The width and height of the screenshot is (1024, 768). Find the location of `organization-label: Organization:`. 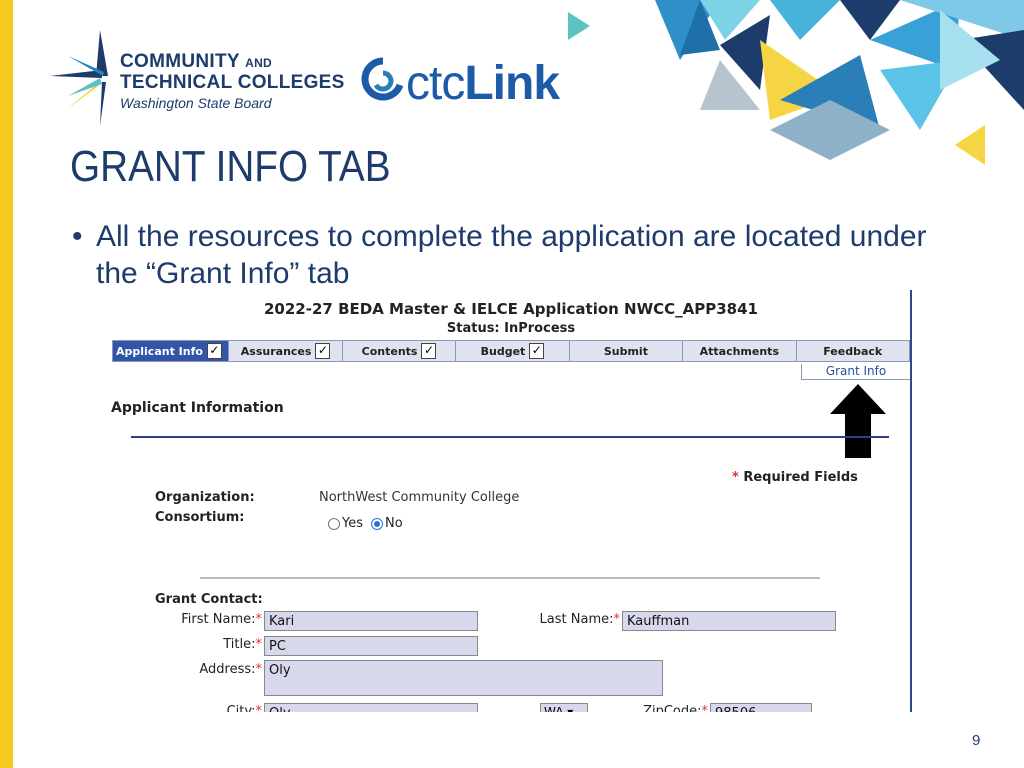

organization-label: Organization: is located at coordinates (205, 497).